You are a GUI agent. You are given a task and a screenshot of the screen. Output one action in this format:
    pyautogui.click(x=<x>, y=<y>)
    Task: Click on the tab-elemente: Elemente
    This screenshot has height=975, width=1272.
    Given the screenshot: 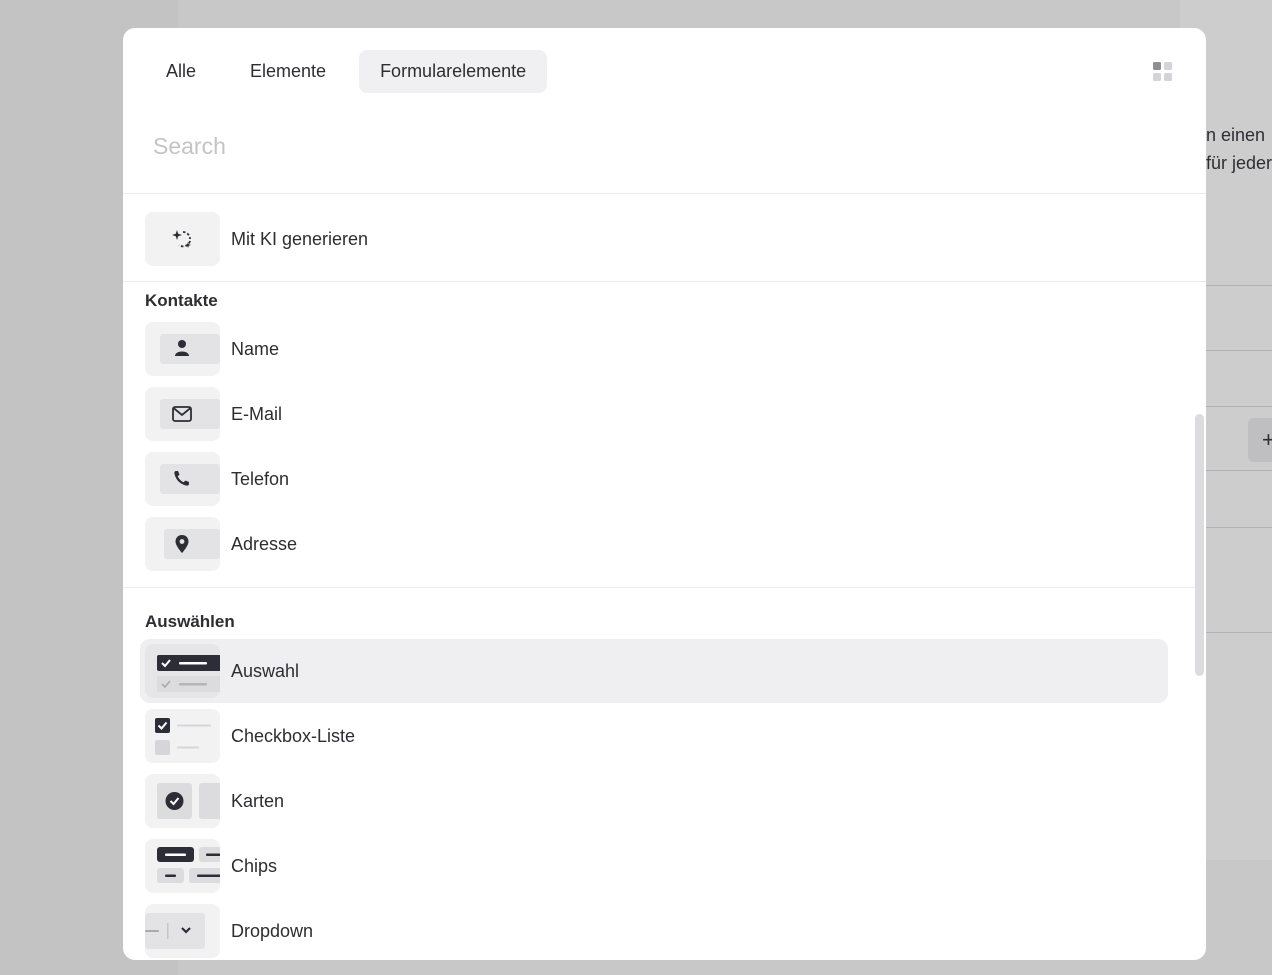 What is the action you would take?
    pyautogui.click(x=288, y=71)
    